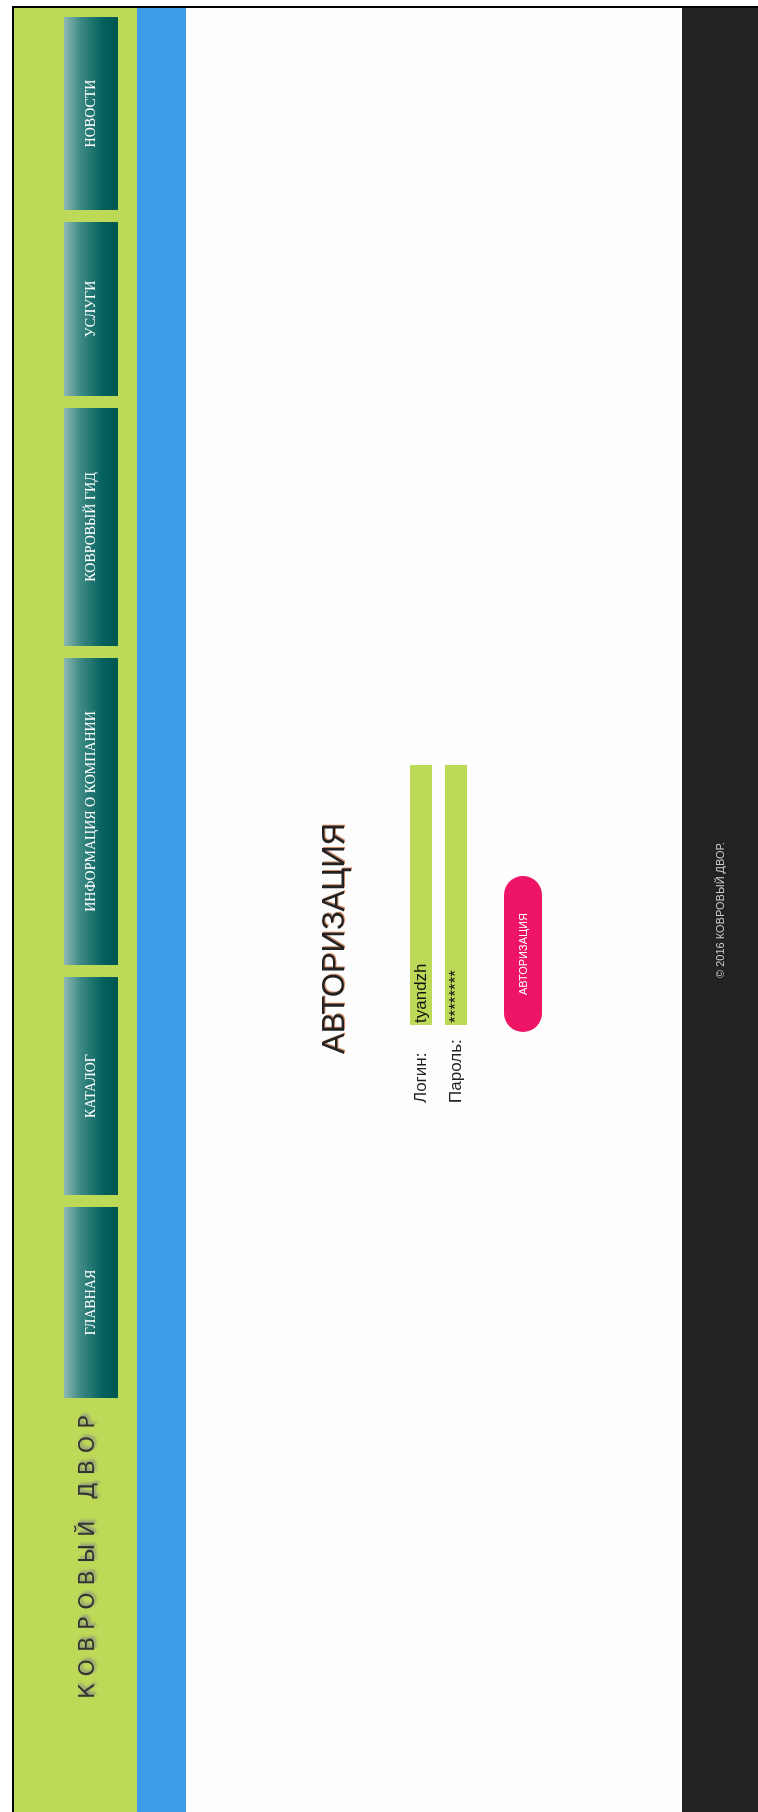 The width and height of the screenshot is (758, 1812). What do you see at coordinates (456, 895) in the screenshot?
I see `input-field: ********` at bounding box center [456, 895].